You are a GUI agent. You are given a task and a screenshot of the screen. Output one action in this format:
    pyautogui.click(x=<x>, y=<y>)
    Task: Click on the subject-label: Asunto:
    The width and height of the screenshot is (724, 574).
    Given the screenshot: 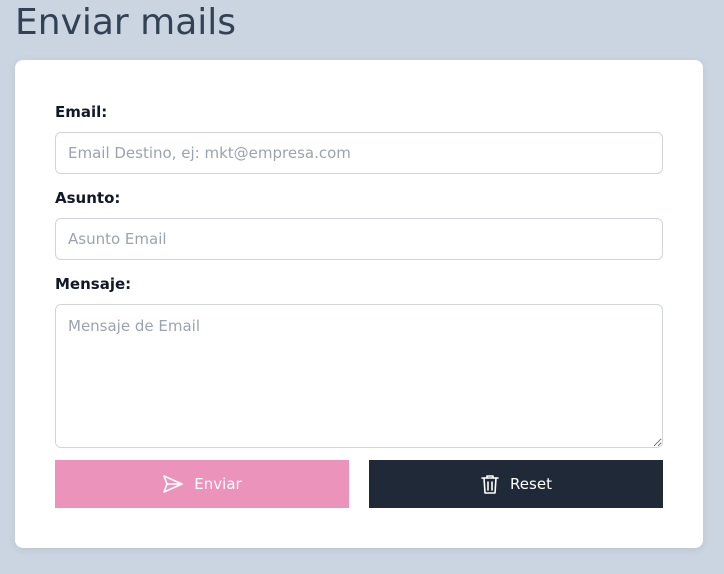 What is the action you would take?
    pyautogui.click(x=88, y=198)
    